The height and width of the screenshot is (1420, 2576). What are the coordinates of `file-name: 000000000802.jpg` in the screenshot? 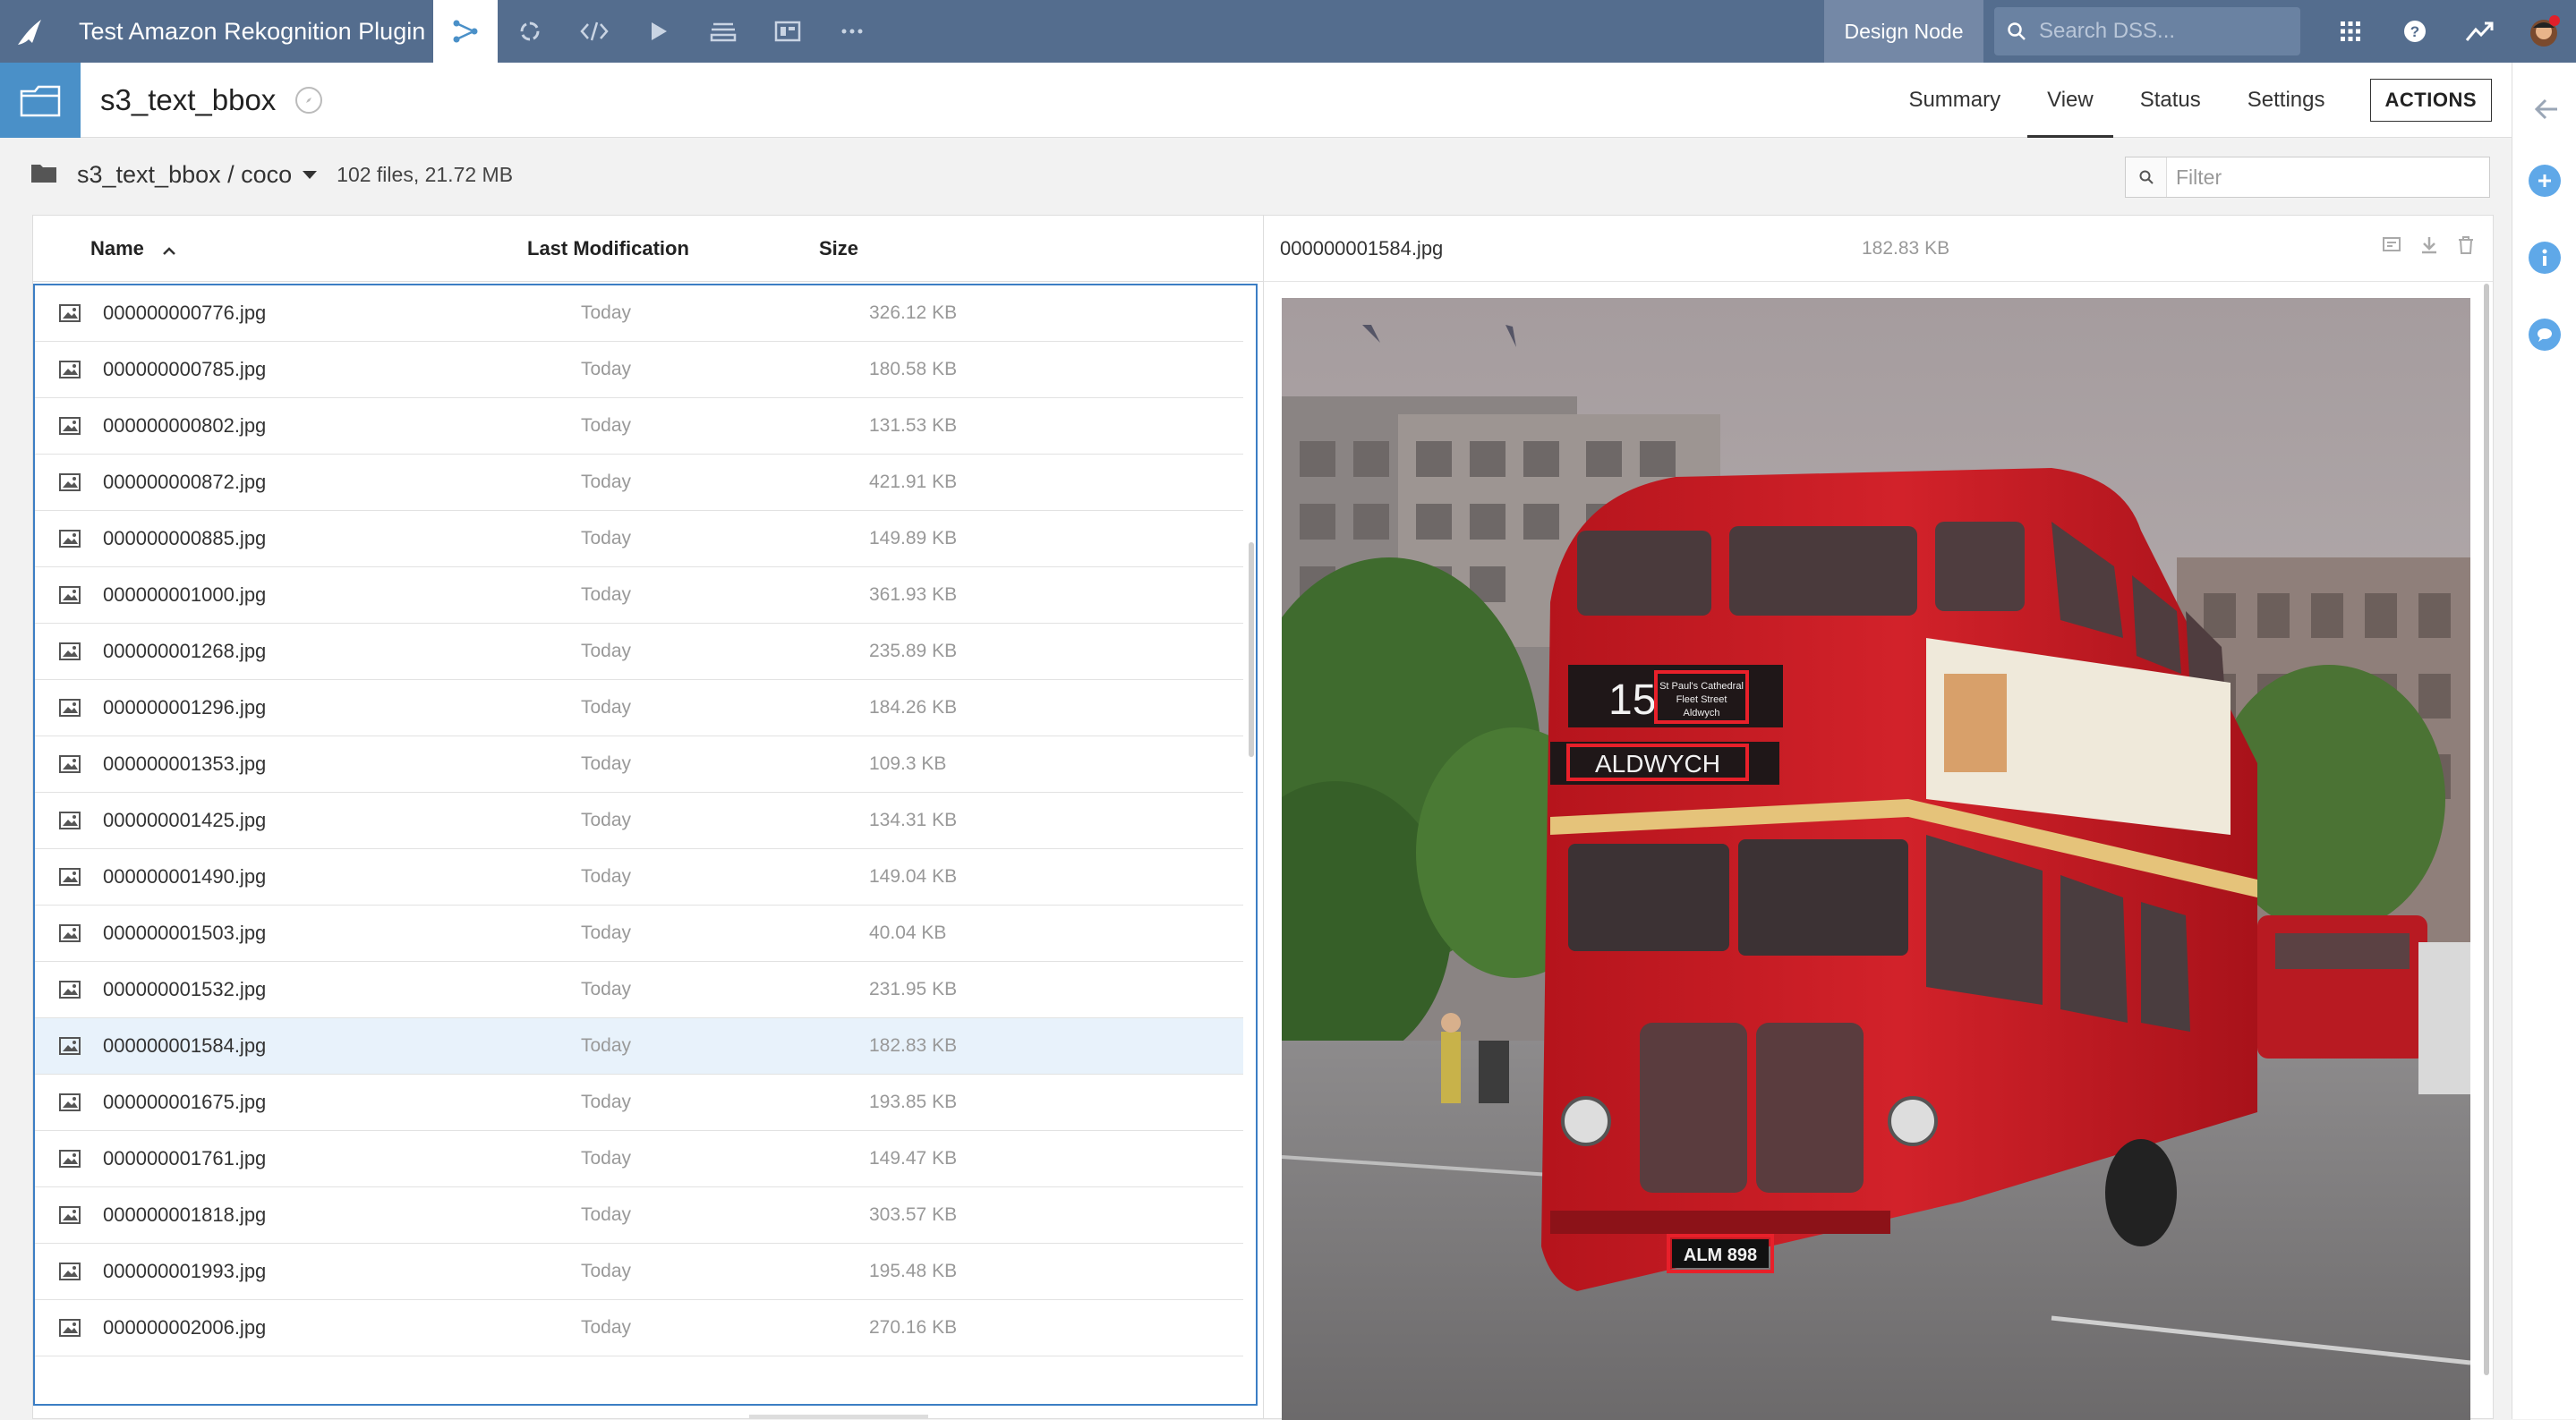 It's located at (185, 425).